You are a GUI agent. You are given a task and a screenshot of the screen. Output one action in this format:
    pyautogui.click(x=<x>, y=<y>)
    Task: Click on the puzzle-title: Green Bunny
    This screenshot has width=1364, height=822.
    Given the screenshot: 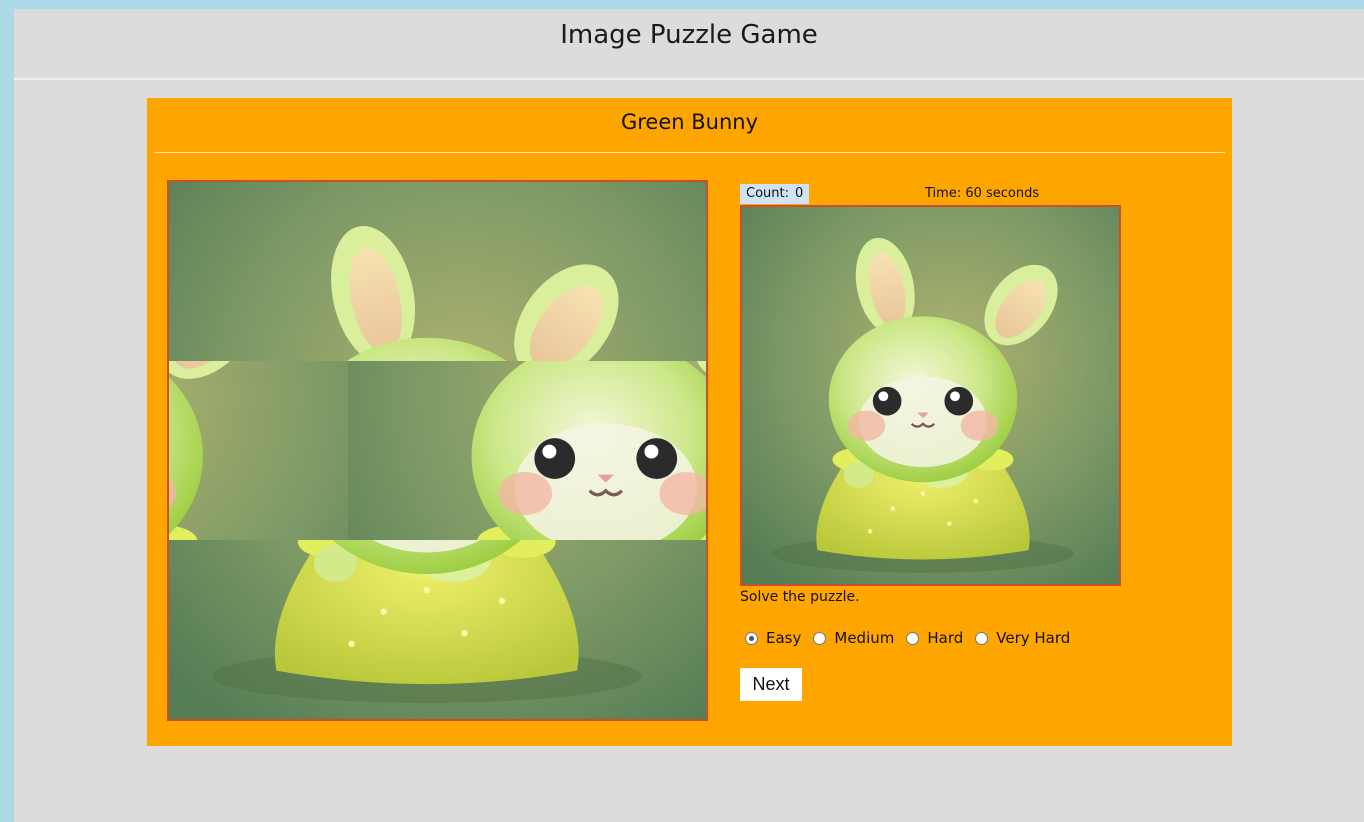 What is the action you would take?
    pyautogui.click(x=689, y=122)
    